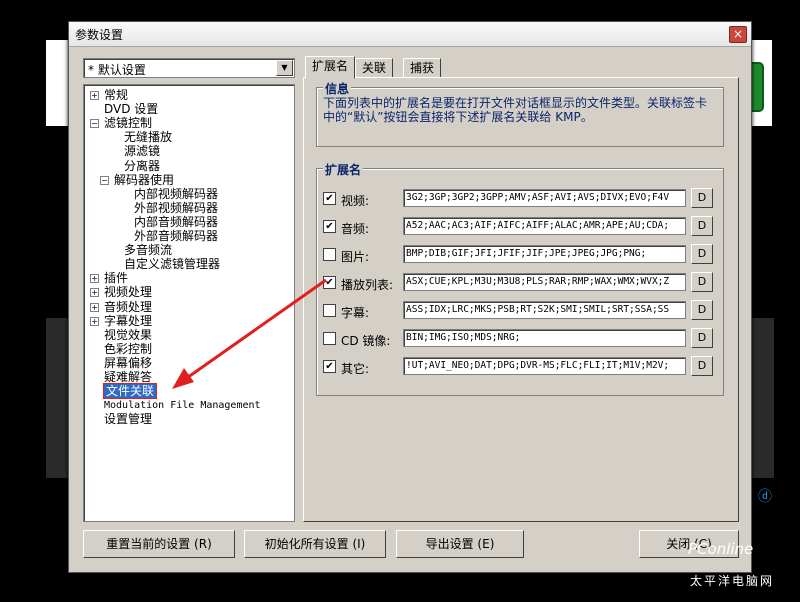 Image resolution: width=800 pixels, height=602 pixels. What do you see at coordinates (135, 151) in the screenshot?
I see `tree-item: 源滤镜` at bounding box center [135, 151].